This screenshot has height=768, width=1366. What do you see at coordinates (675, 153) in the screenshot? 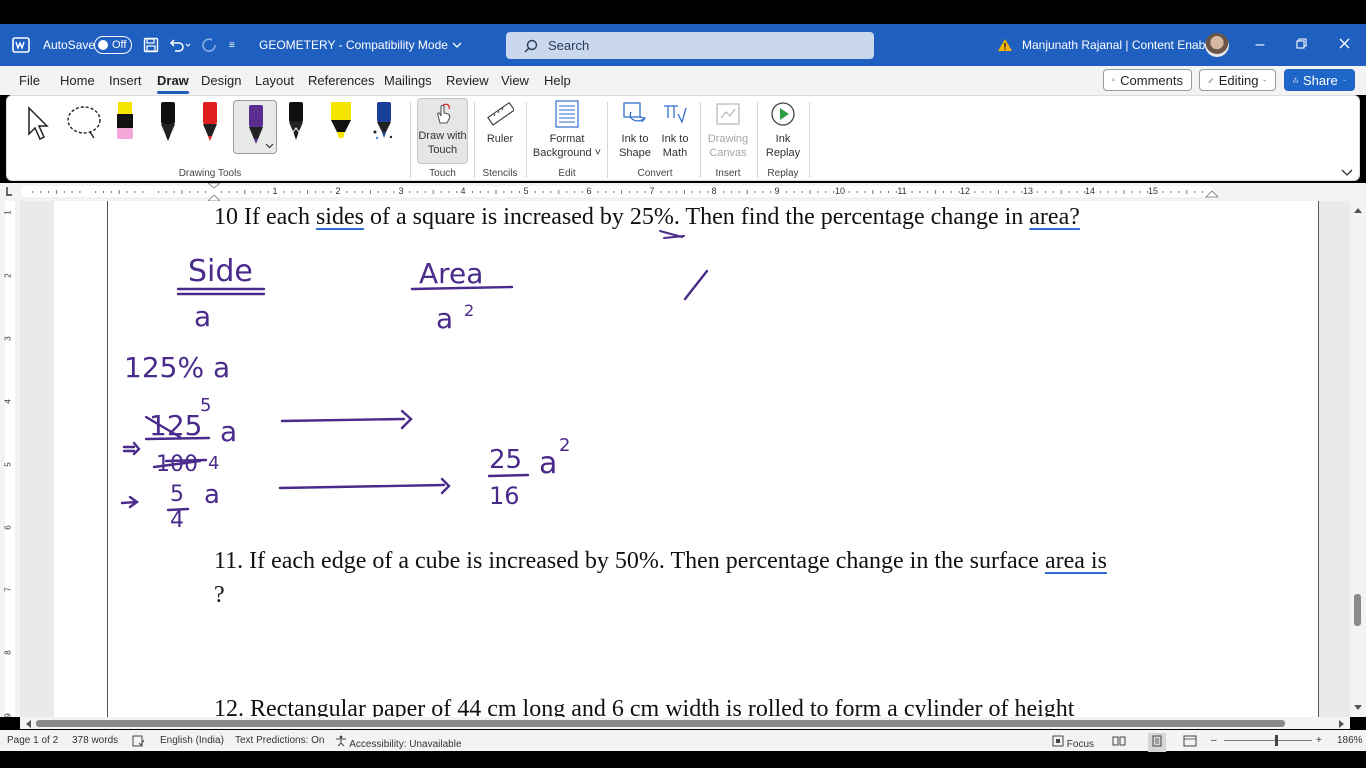
I see `ink-to-math-label-2: Math` at bounding box center [675, 153].